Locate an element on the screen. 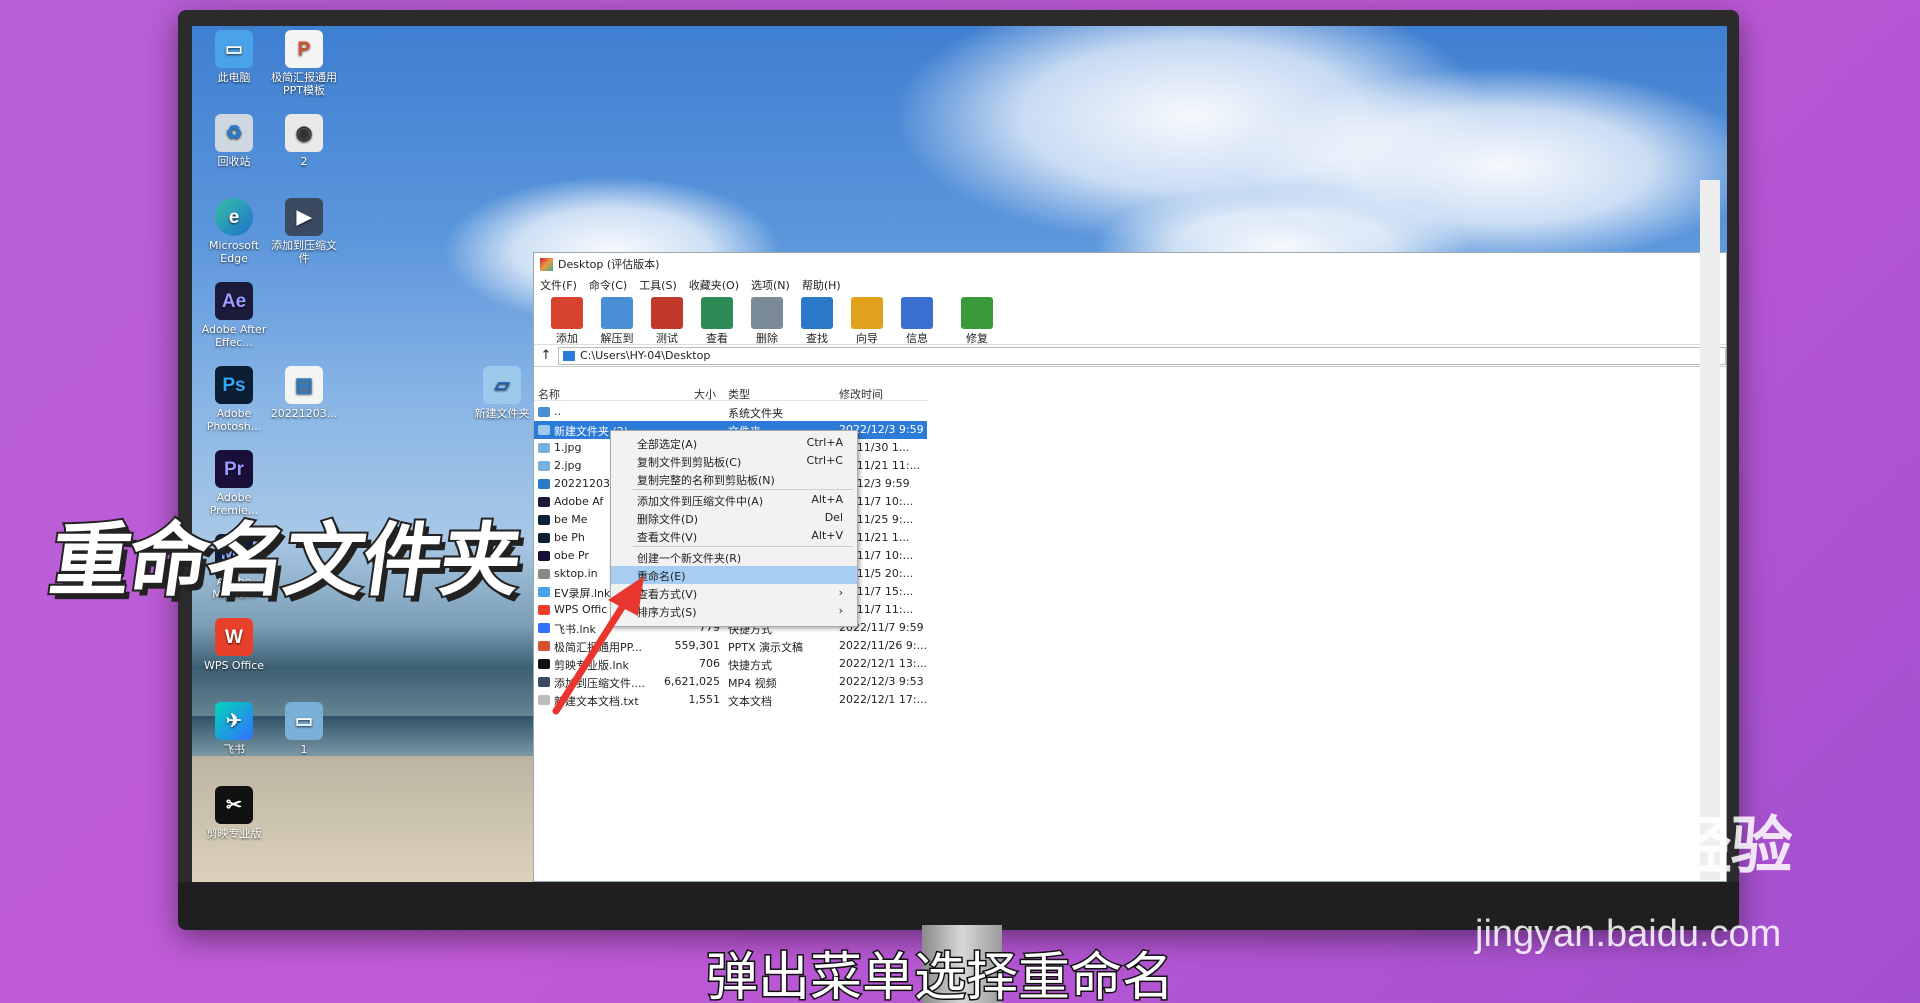 This screenshot has height=1003, width=1920. context-menu-item-shortcut: › is located at coordinates (840, 610).